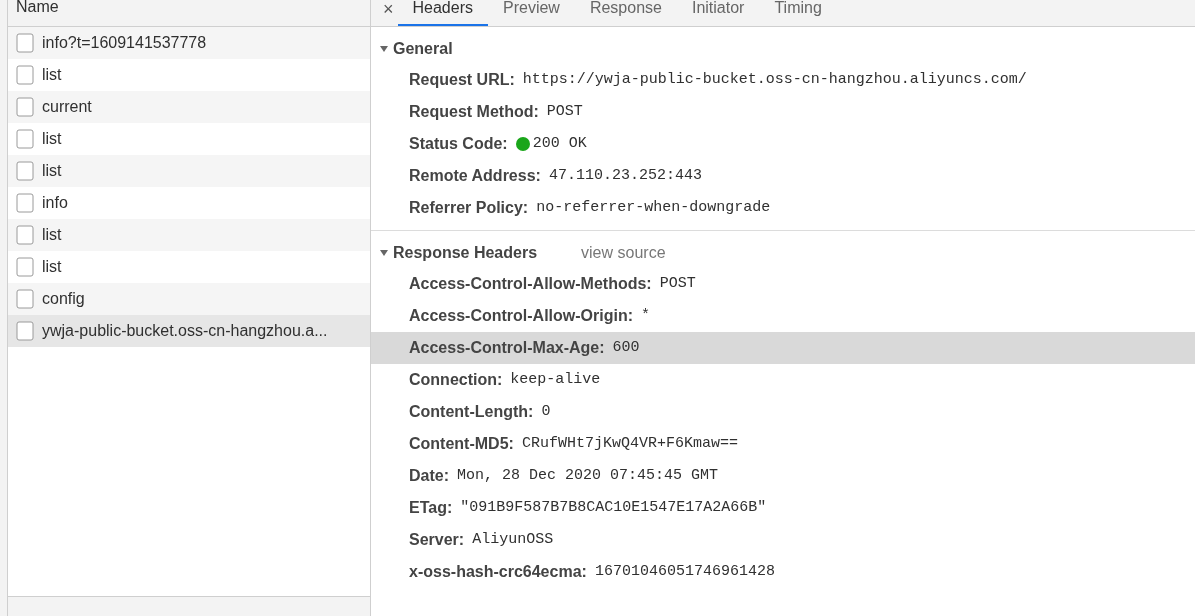 Image resolution: width=1195 pixels, height=616 pixels. I want to click on header-value: Mon, 28 Dec 2020 07:45:45 GMT, so click(588, 475).